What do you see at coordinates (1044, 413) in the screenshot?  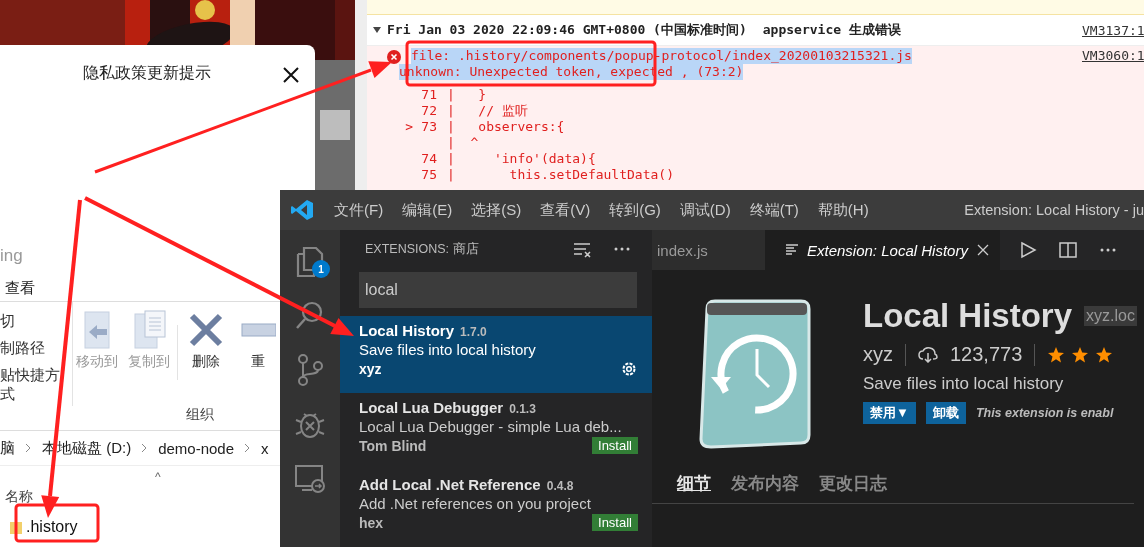 I see `status-text: This extension is enabl` at bounding box center [1044, 413].